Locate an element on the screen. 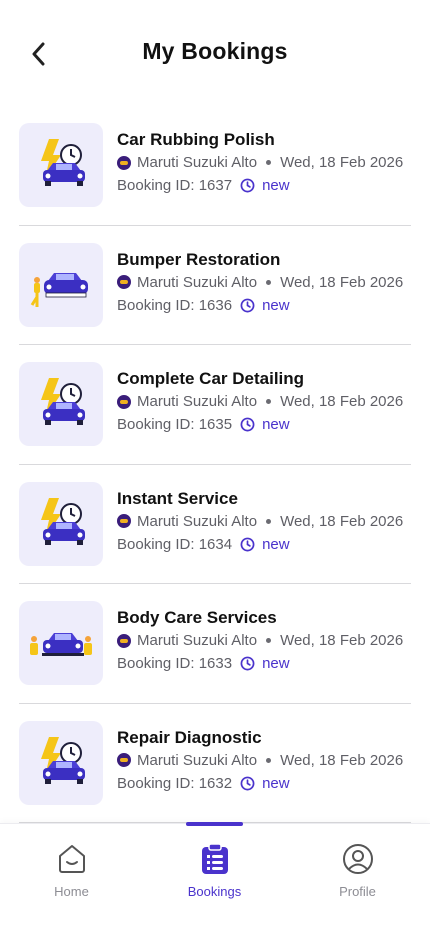  id-status-line: Booking ID: 1637 new is located at coordinates (203, 185).